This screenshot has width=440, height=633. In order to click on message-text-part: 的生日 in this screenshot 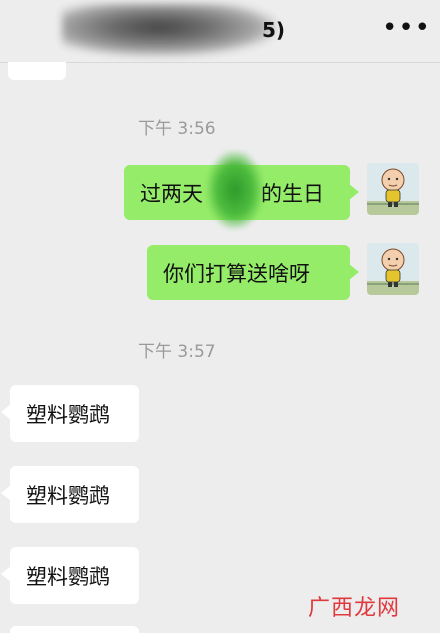, I will do `click(292, 193)`.